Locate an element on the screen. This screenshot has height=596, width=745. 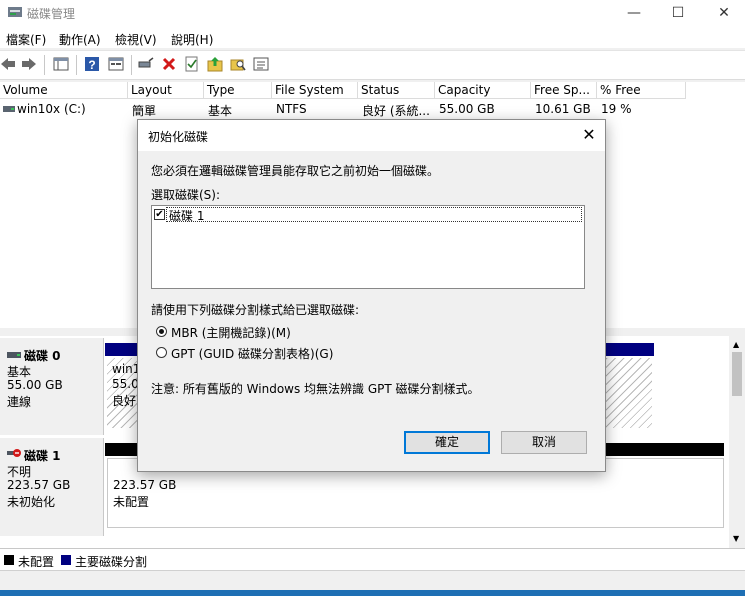
gpt-label: GPT (GUID 磁碟分割表格)(G) is located at coordinates (252, 353).